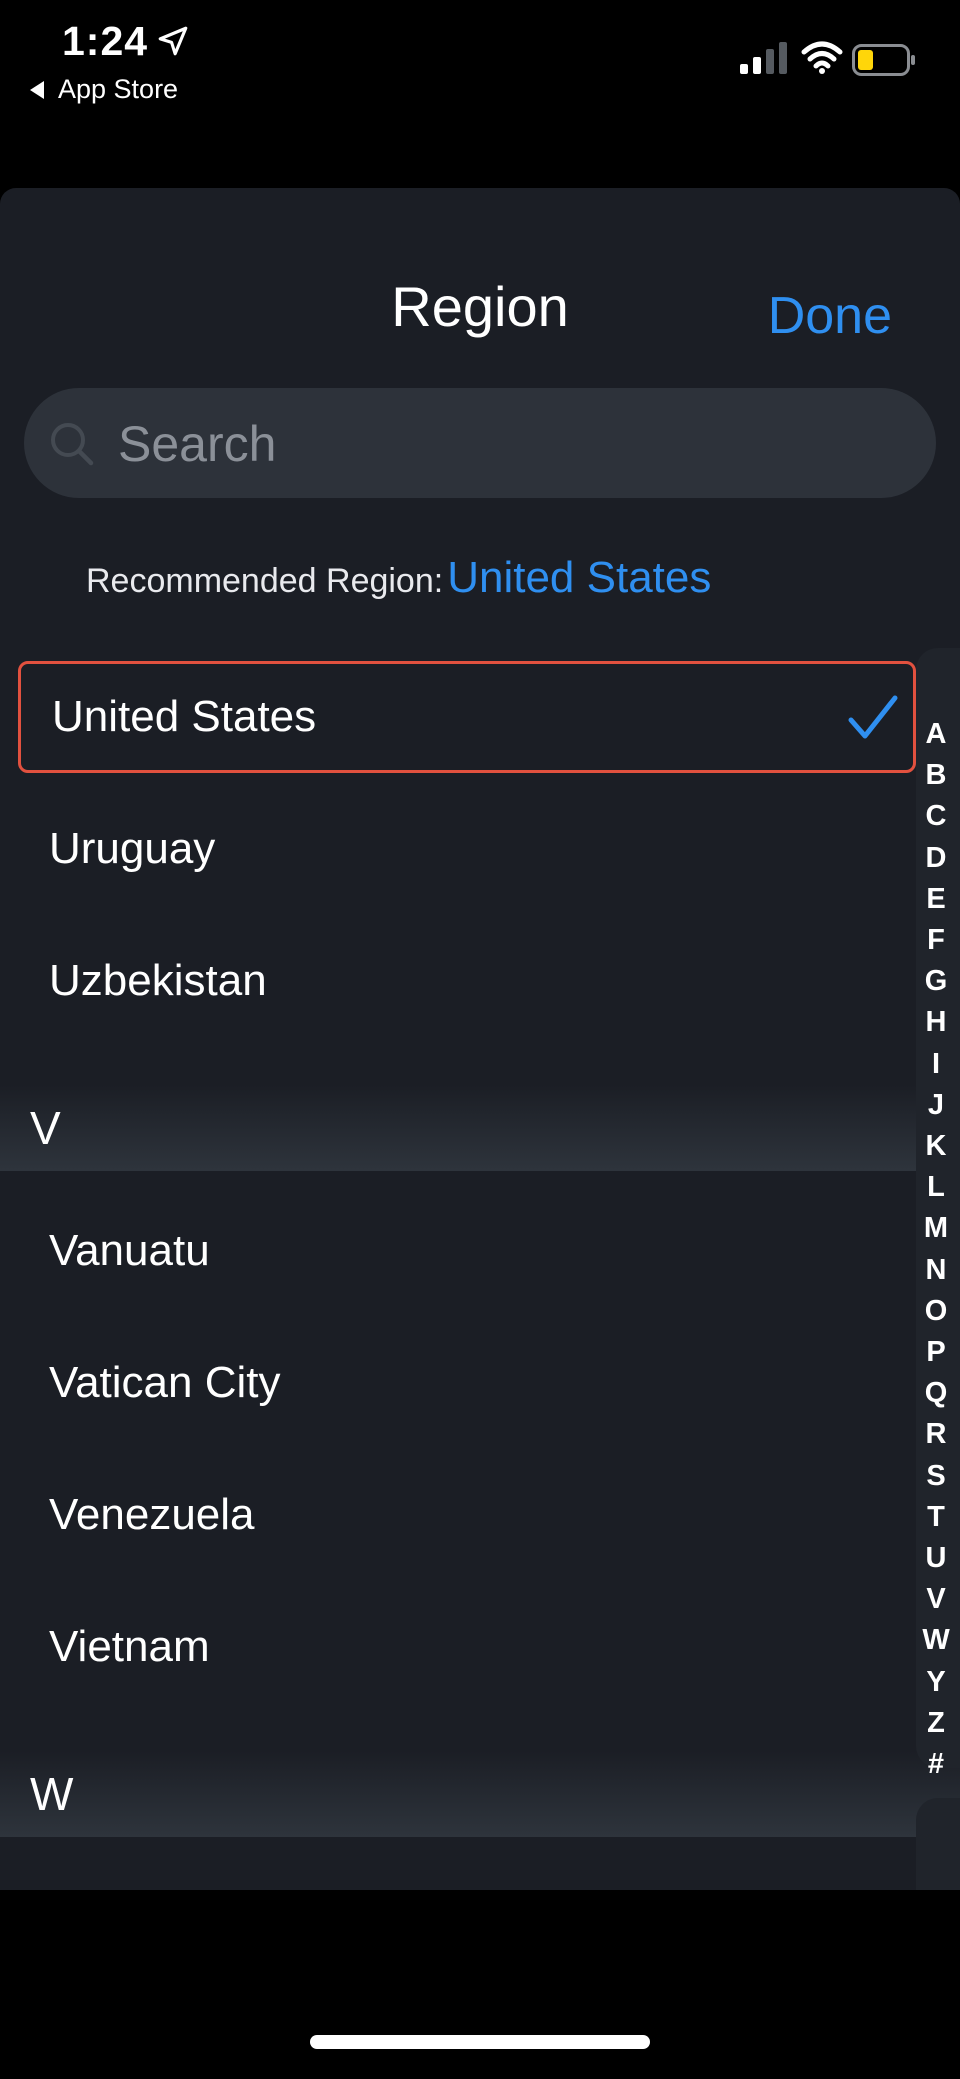  What do you see at coordinates (822, 57) in the screenshot?
I see `wifi-icon` at bounding box center [822, 57].